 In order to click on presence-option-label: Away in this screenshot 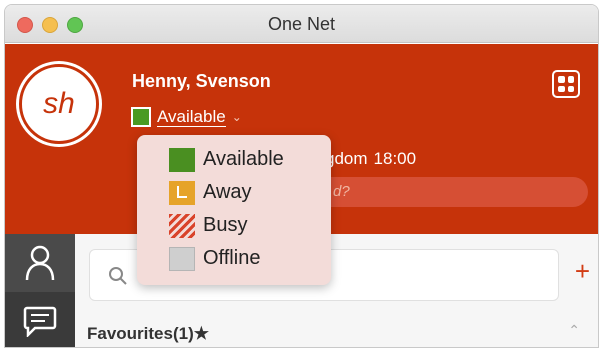, I will do `click(227, 192)`.